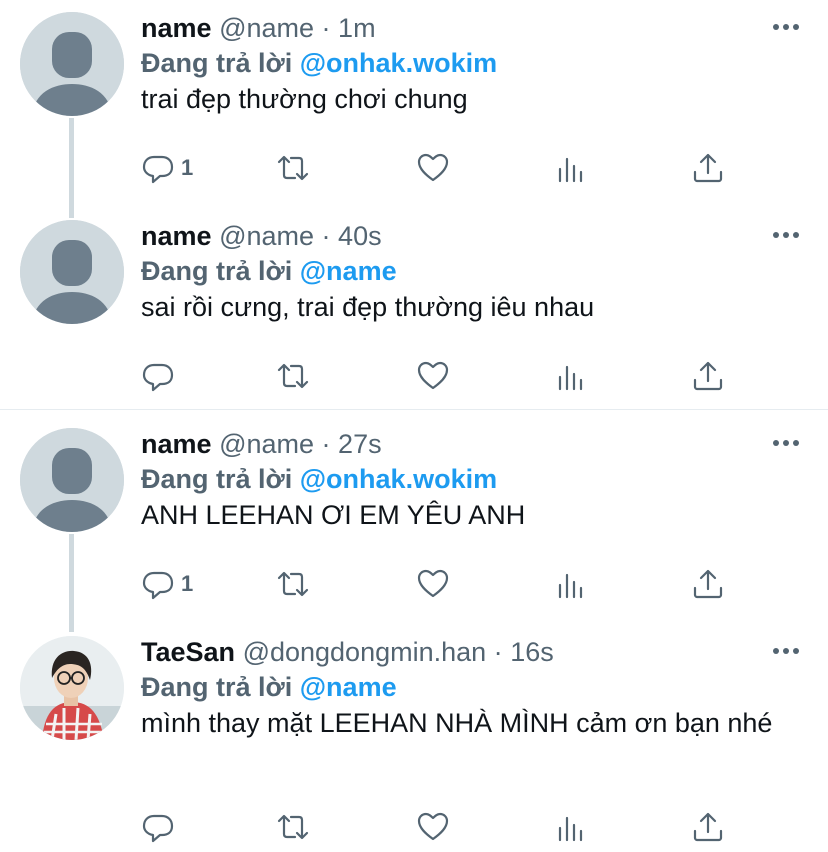  Describe the element at coordinates (368, 307) in the screenshot. I see `tweet-text: sai rồi cưng, trai đẹp thường iêu nhau` at that location.